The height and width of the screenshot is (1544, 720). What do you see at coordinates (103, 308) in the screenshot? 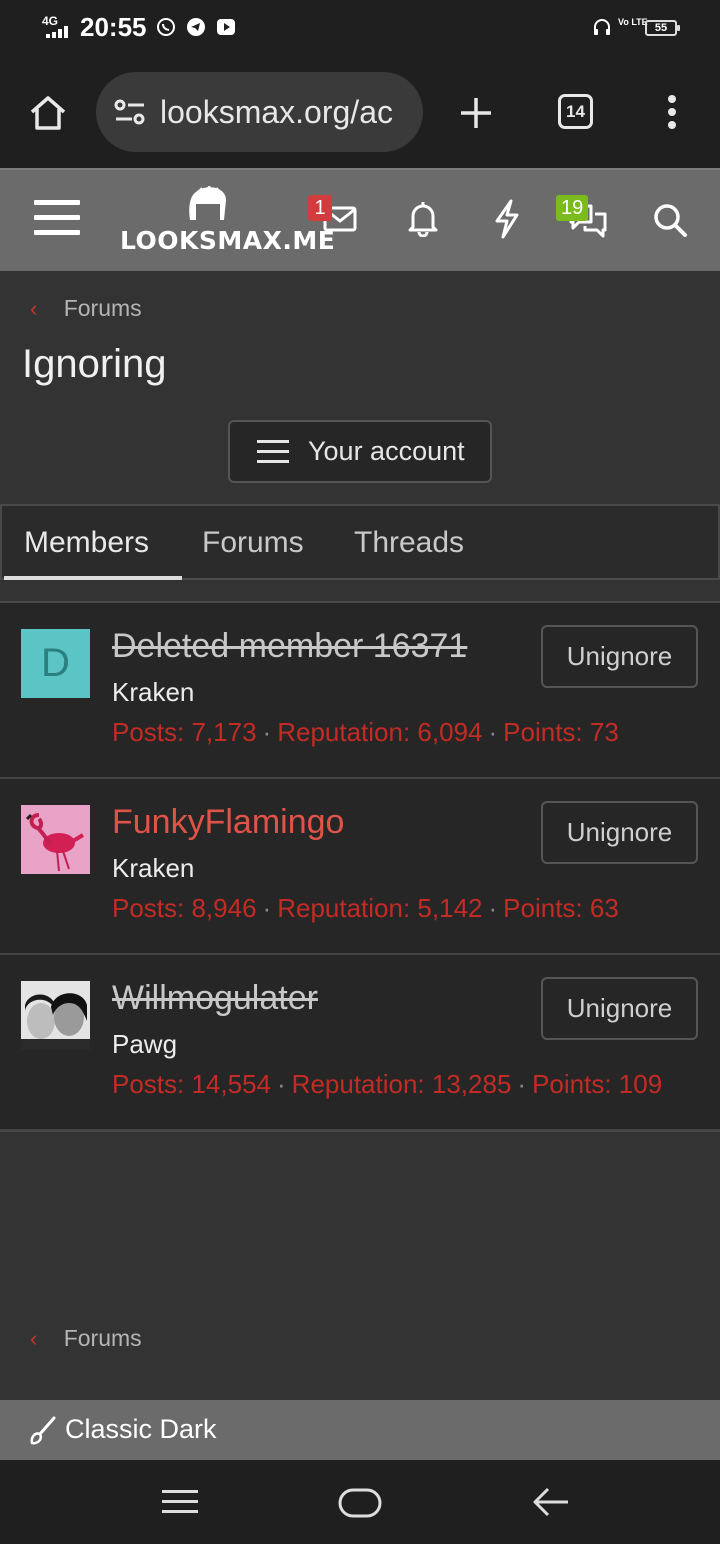
I see `breadcrumb-forums: Forums` at bounding box center [103, 308].